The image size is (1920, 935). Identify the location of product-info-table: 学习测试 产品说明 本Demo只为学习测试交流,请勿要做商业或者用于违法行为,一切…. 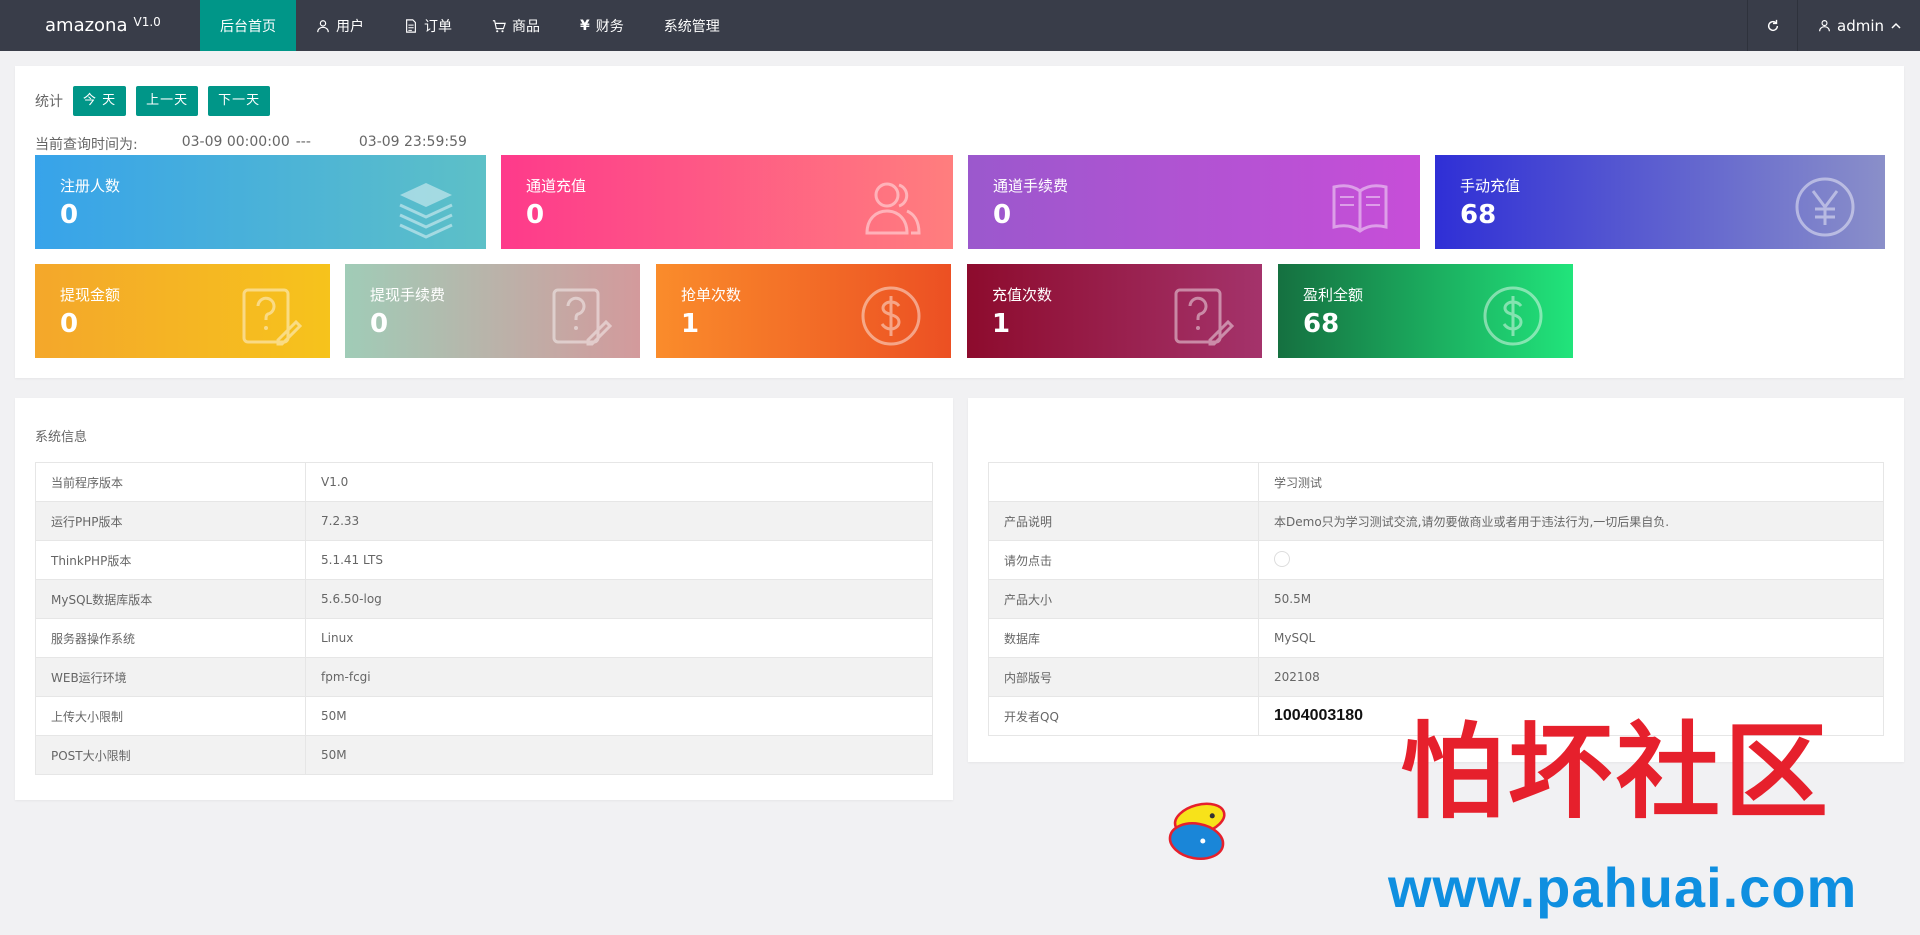
(1436, 599).